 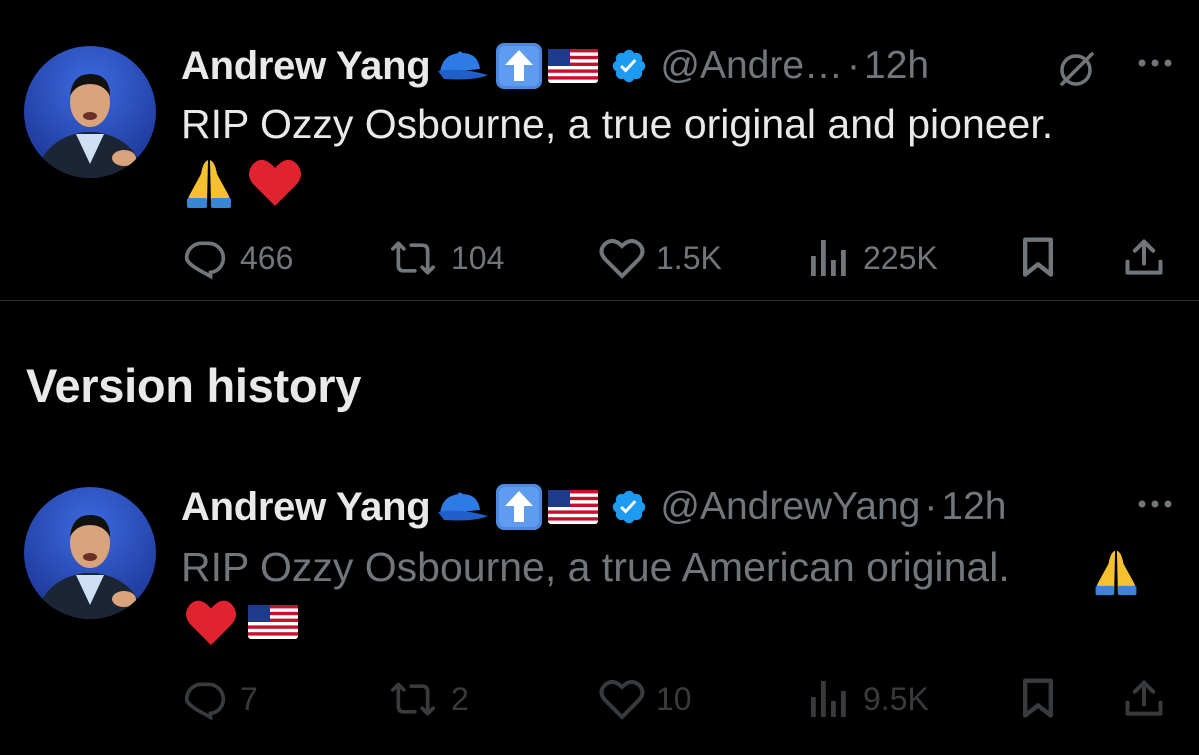 I want to click on reply-count: 7, so click(x=249, y=698).